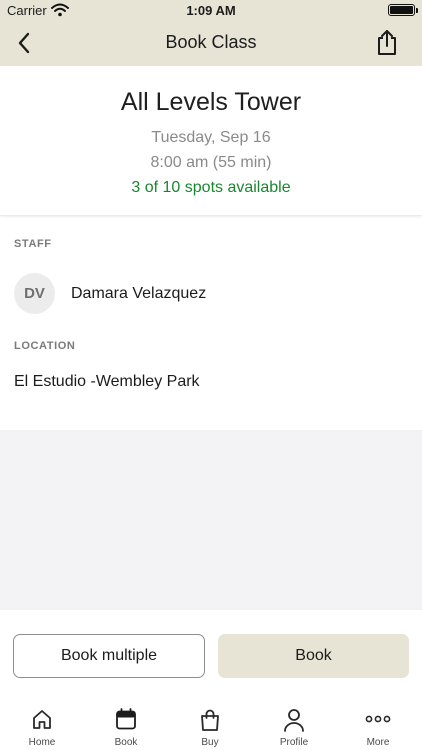 The width and height of the screenshot is (422, 750). Describe the element at coordinates (42, 742) in the screenshot. I see `tab-home-label: Home` at that location.